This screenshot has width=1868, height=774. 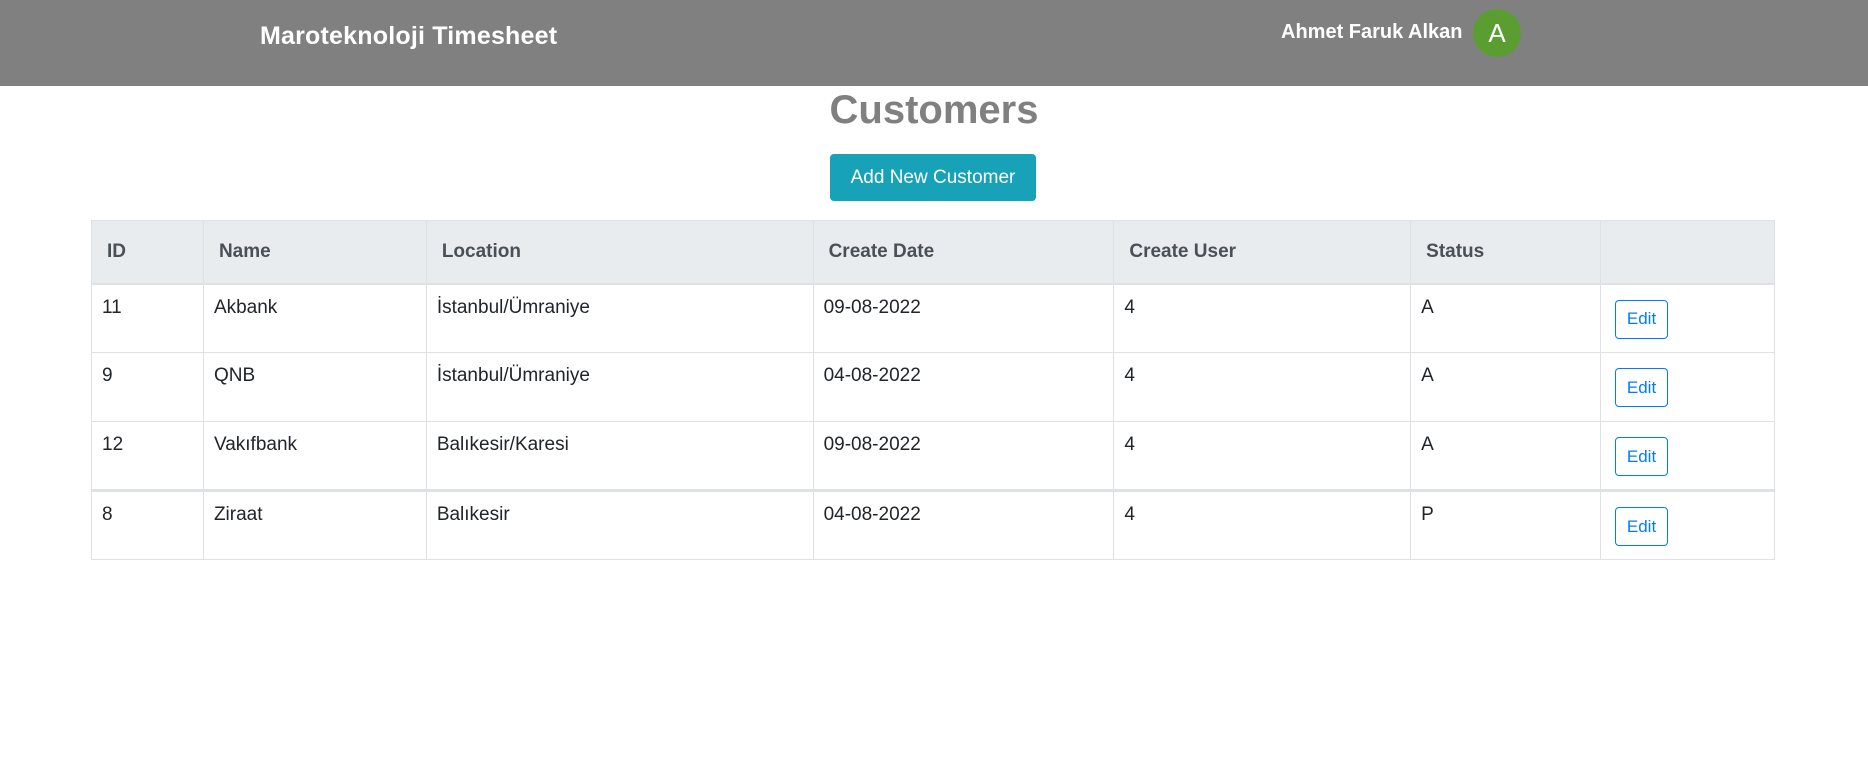 What do you see at coordinates (147, 252) in the screenshot?
I see `column-header-id: ID` at bounding box center [147, 252].